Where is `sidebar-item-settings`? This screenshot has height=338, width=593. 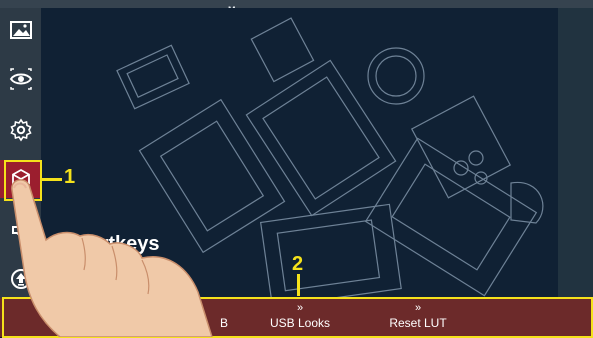
sidebar-item-settings is located at coordinates (20, 130).